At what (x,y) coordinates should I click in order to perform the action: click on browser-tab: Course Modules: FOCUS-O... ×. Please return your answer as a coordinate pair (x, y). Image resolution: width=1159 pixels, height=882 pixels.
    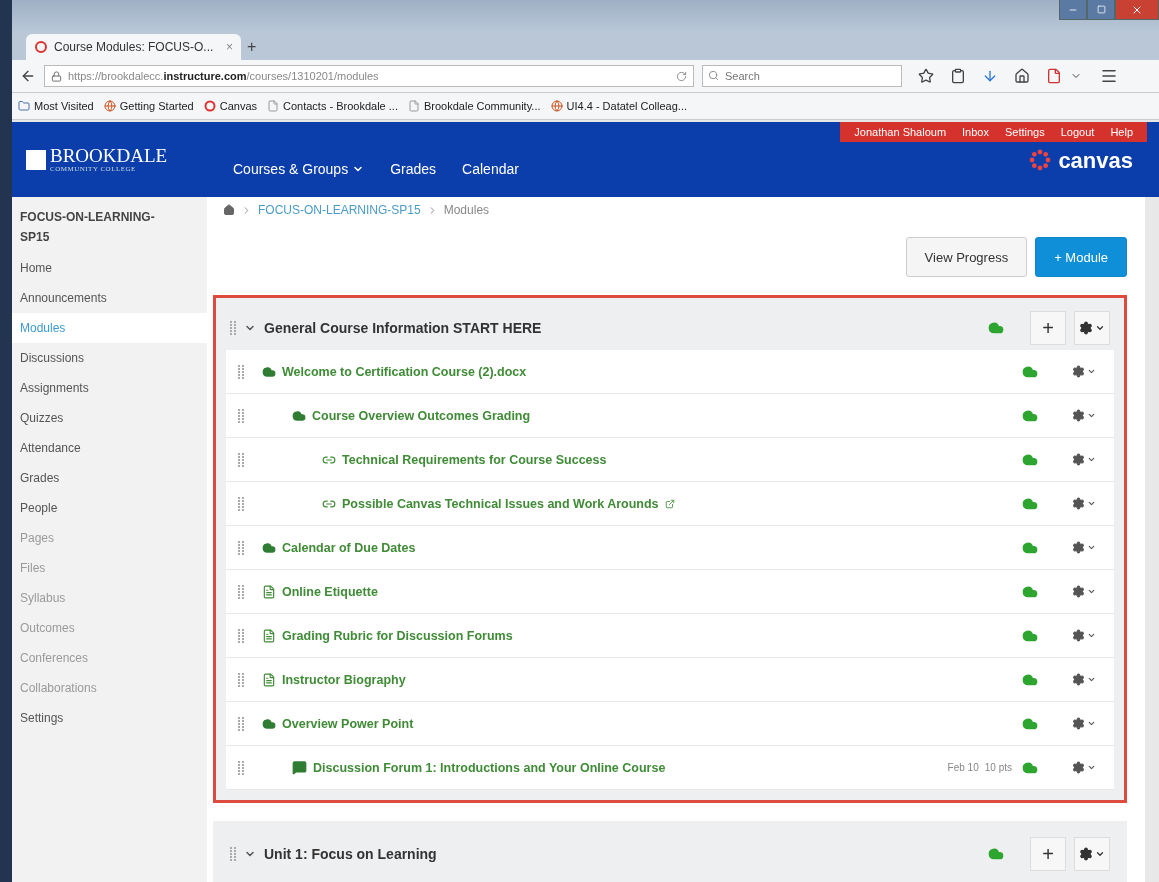
    Looking at the image, I should click on (133, 47).